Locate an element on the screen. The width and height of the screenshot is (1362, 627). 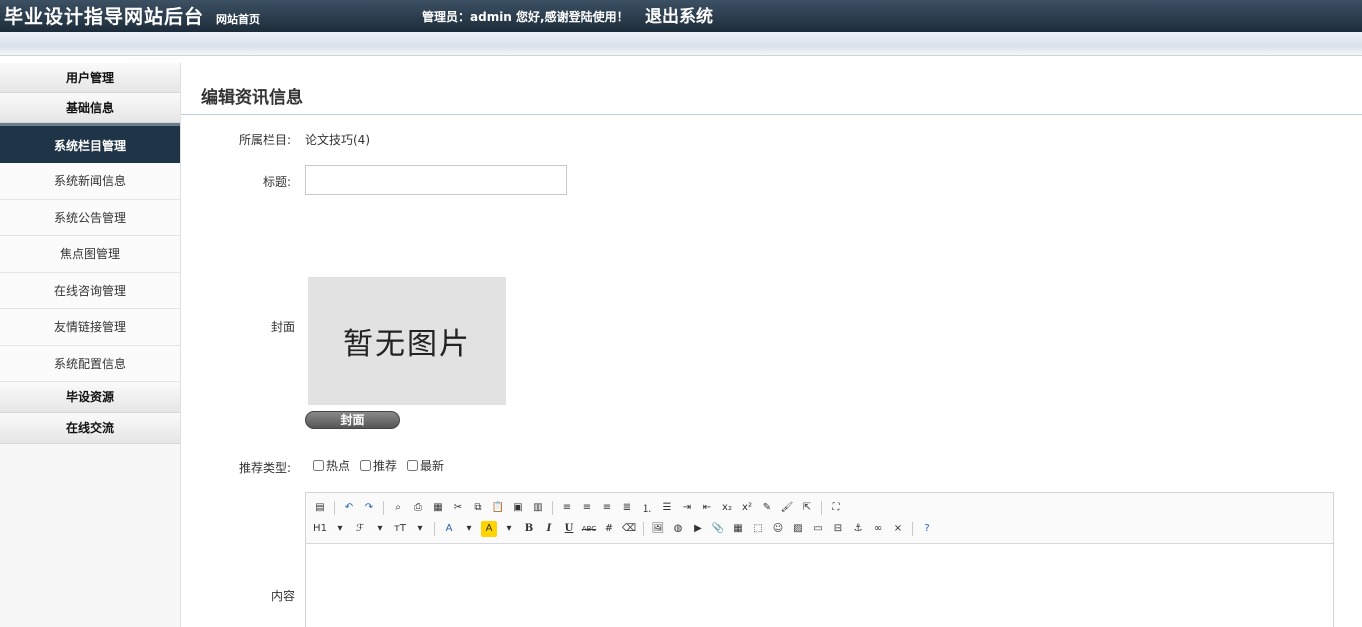
font-color-chevron-icon: ▾ is located at coordinates (469, 528).